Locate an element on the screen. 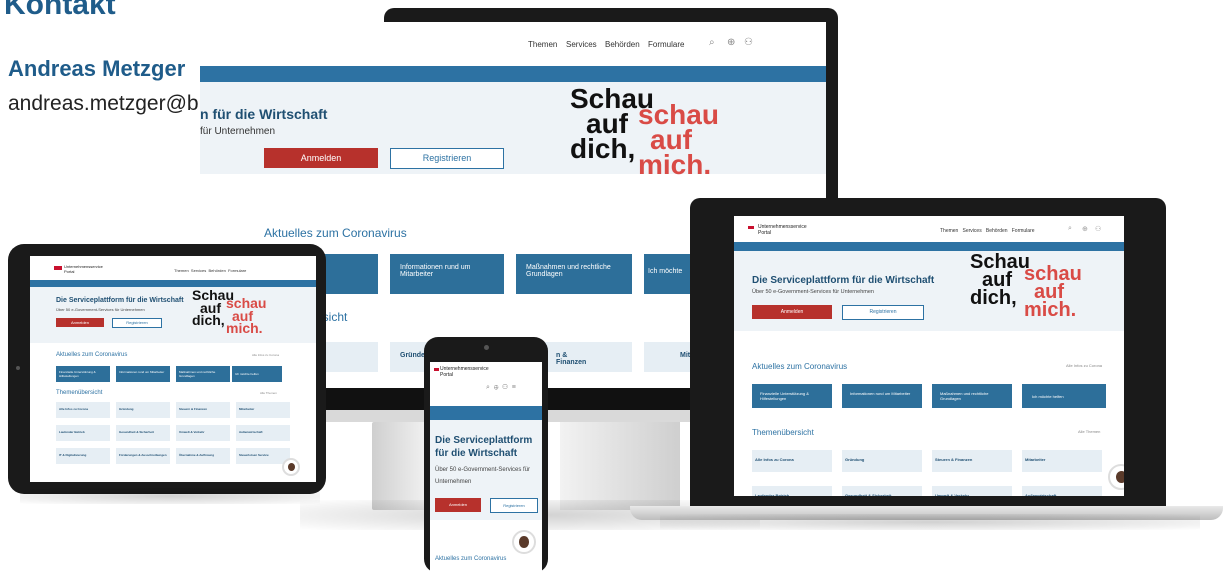 This screenshot has height=573, width=1223. lnav-services: Services is located at coordinates (972, 231).